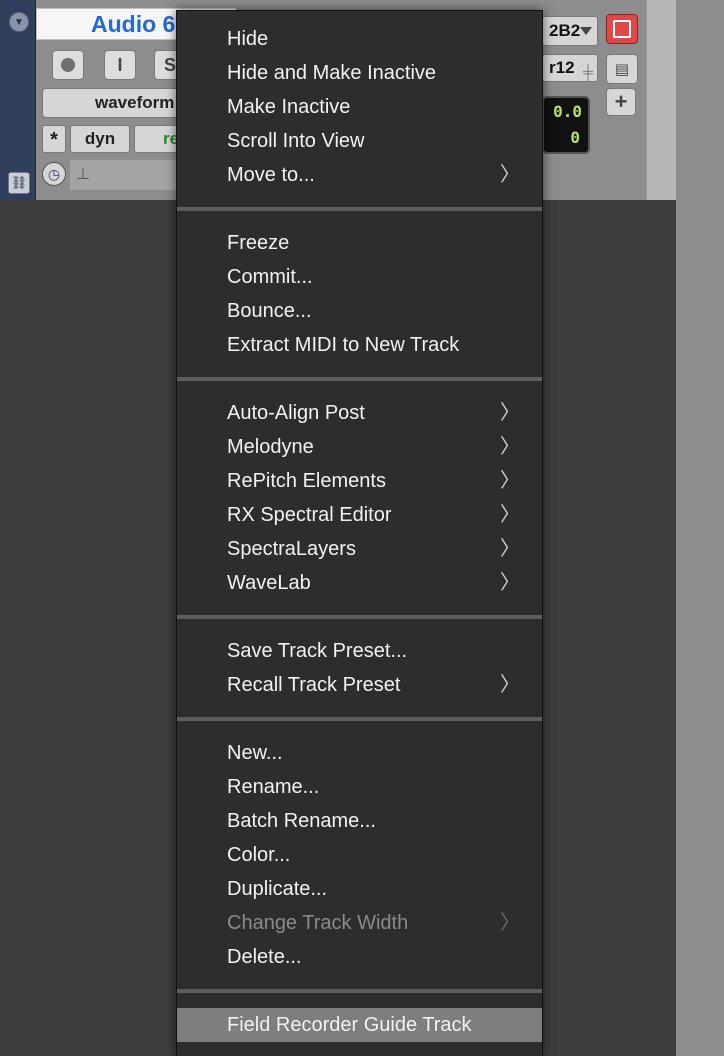 This screenshot has width=724, height=1056. Describe the element at coordinates (100, 139) in the screenshot. I see `dyn-button: dyn` at that location.